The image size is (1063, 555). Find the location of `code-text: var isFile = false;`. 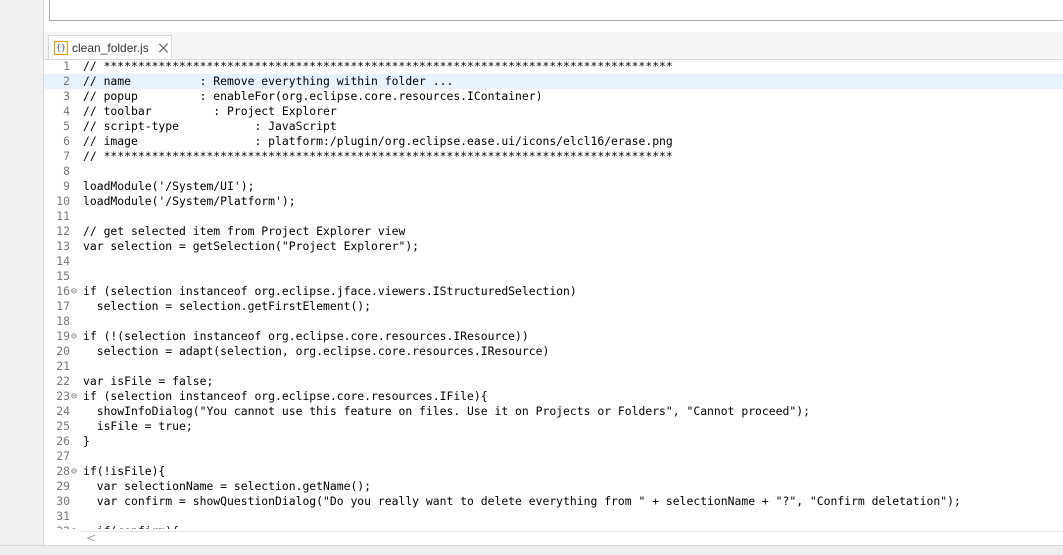

code-text: var isFile = false; is located at coordinates (148, 381).